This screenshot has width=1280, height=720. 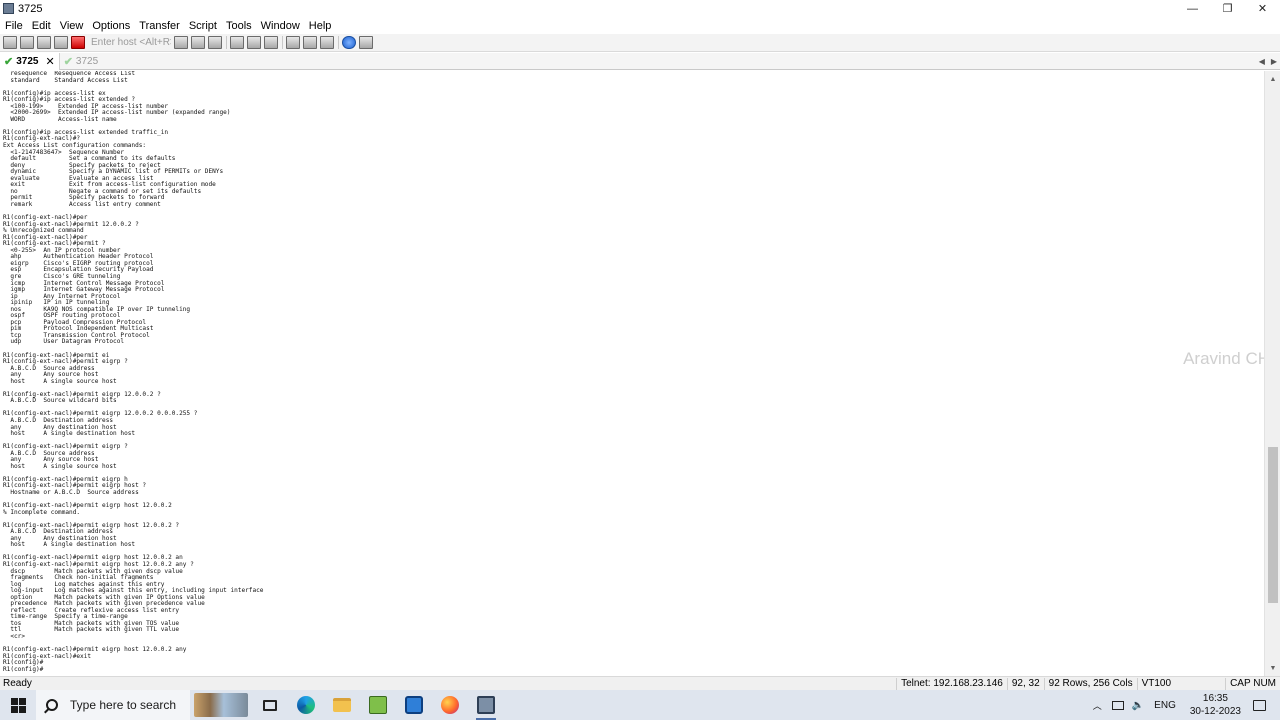 What do you see at coordinates (327, 42) in the screenshot?
I see `keymap-icon` at bounding box center [327, 42].